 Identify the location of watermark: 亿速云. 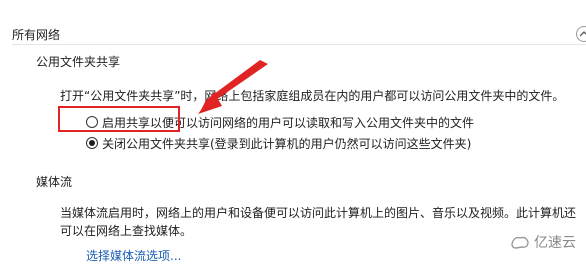
(543, 242).